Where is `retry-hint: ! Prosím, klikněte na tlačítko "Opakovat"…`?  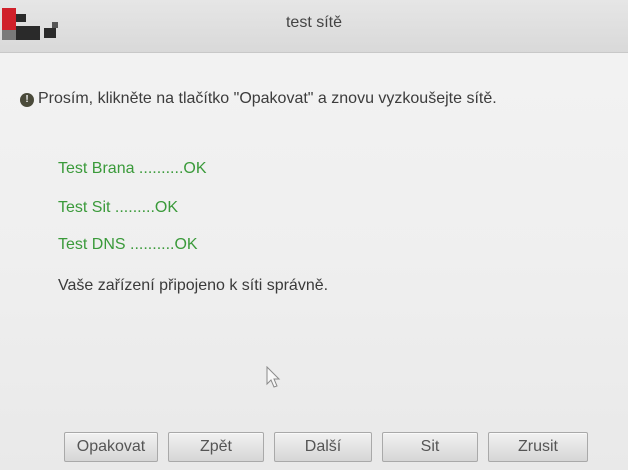
retry-hint: ! Prosím, klikněte na tlačítko "Opakovat"… is located at coordinates (258, 99).